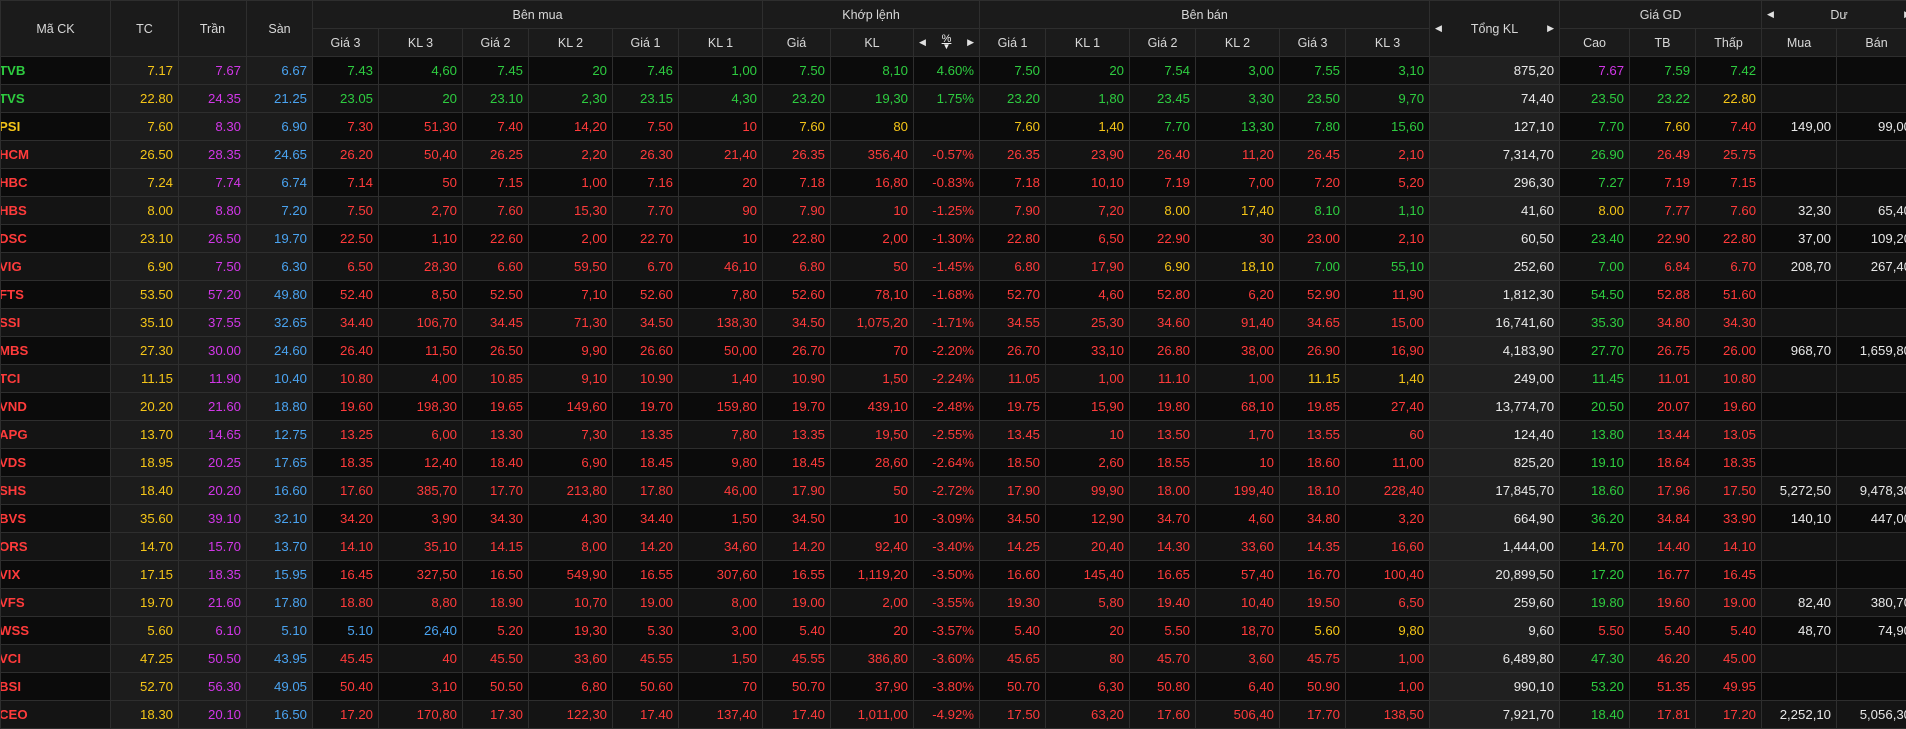 This screenshot has height=729, width=1906. Describe the element at coordinates (571, 547) in the screenshot. I see `buy-vol-2: 8,00` at that location.